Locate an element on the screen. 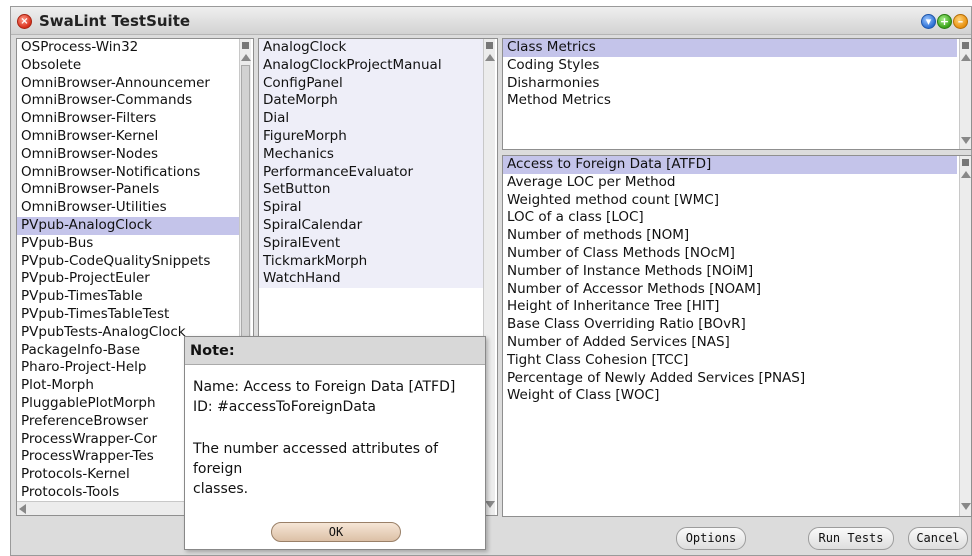 The height and width of the screenshot is (556, 972). package-list-item: OmniBrowser-Notifications is located at coordinates (128, 173).